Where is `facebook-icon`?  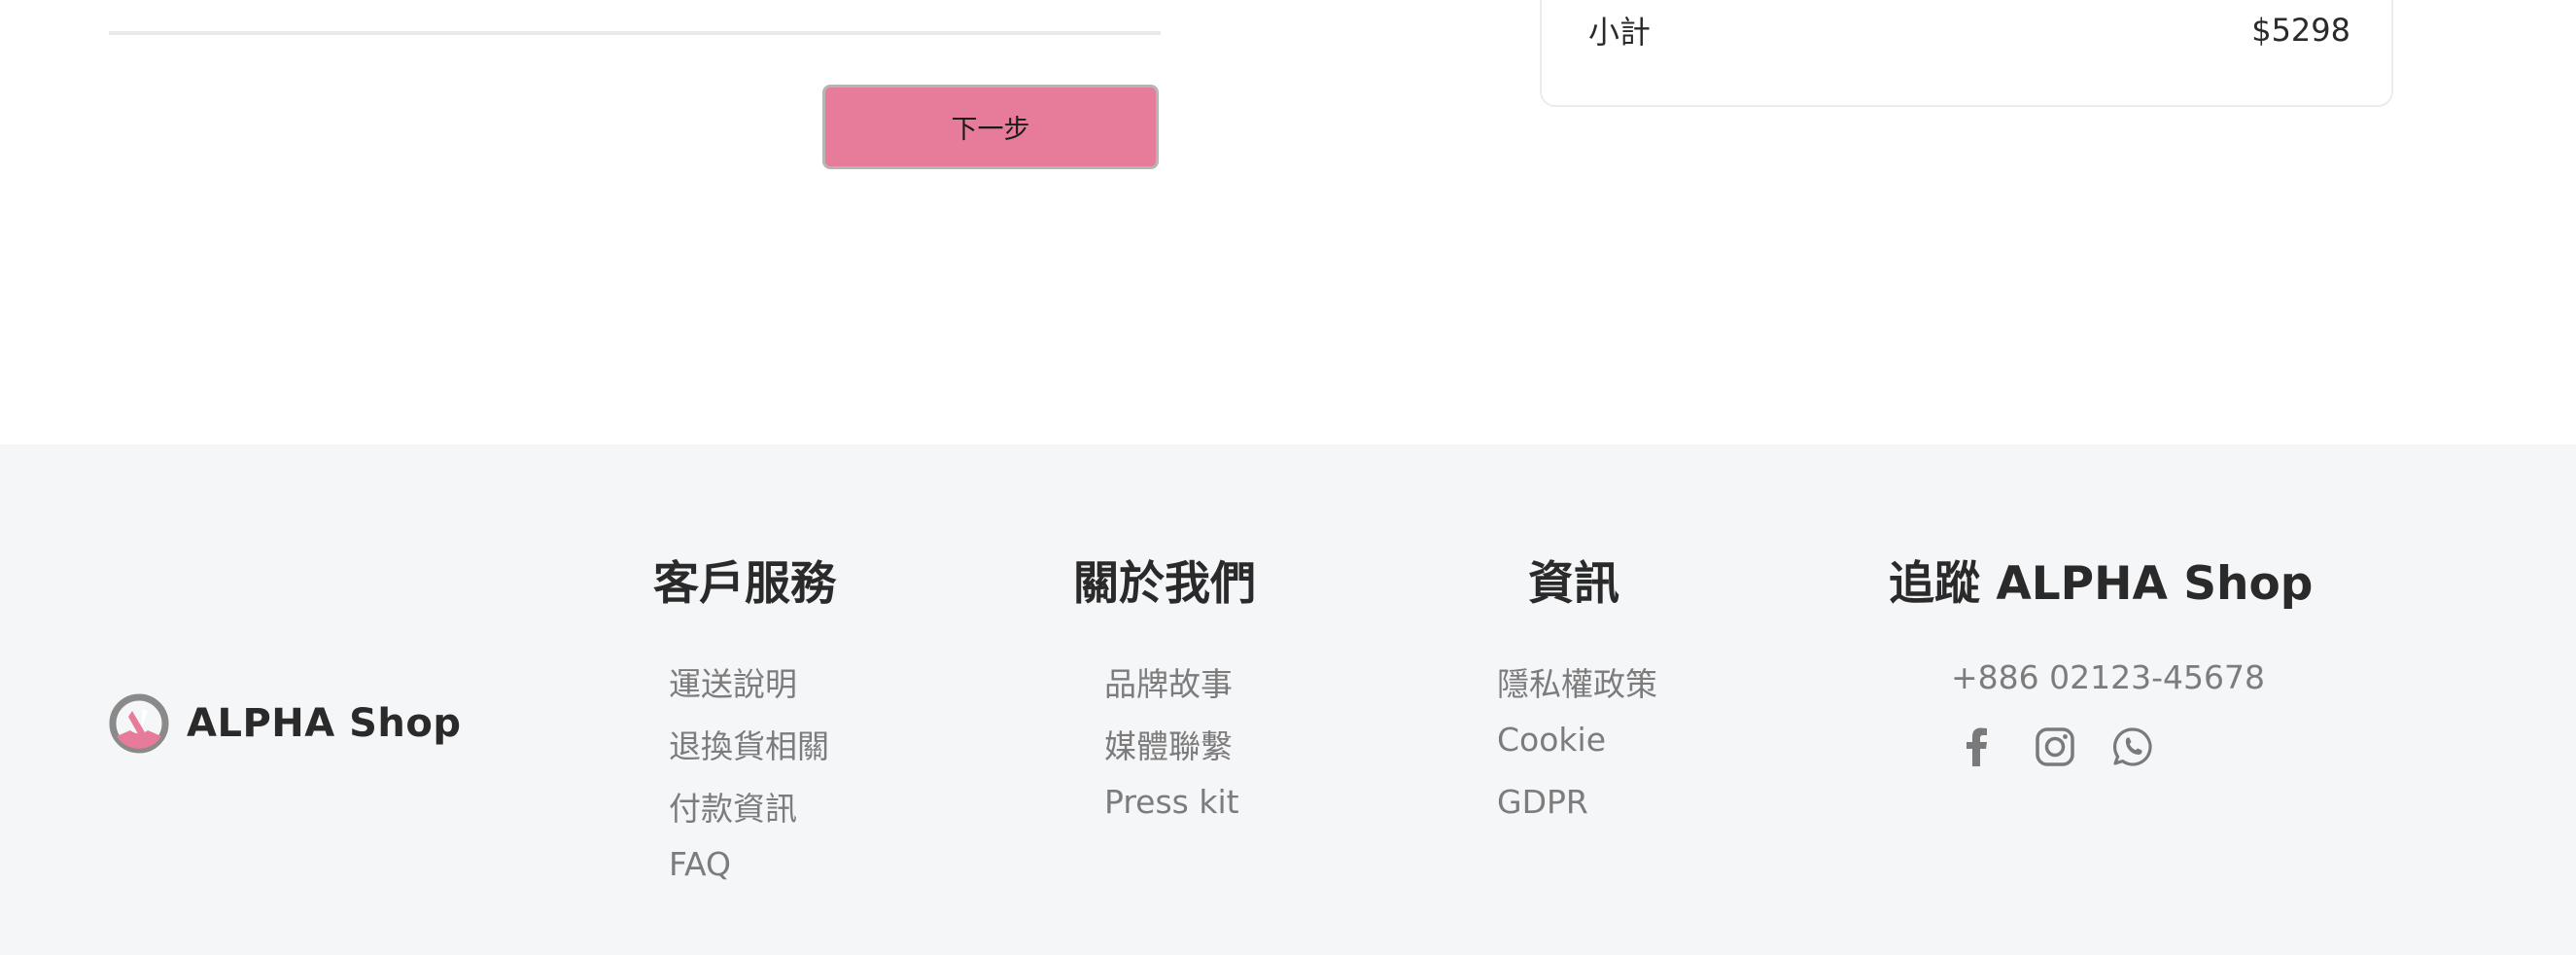 facebook-icon is located at coordinates (1977, 746).